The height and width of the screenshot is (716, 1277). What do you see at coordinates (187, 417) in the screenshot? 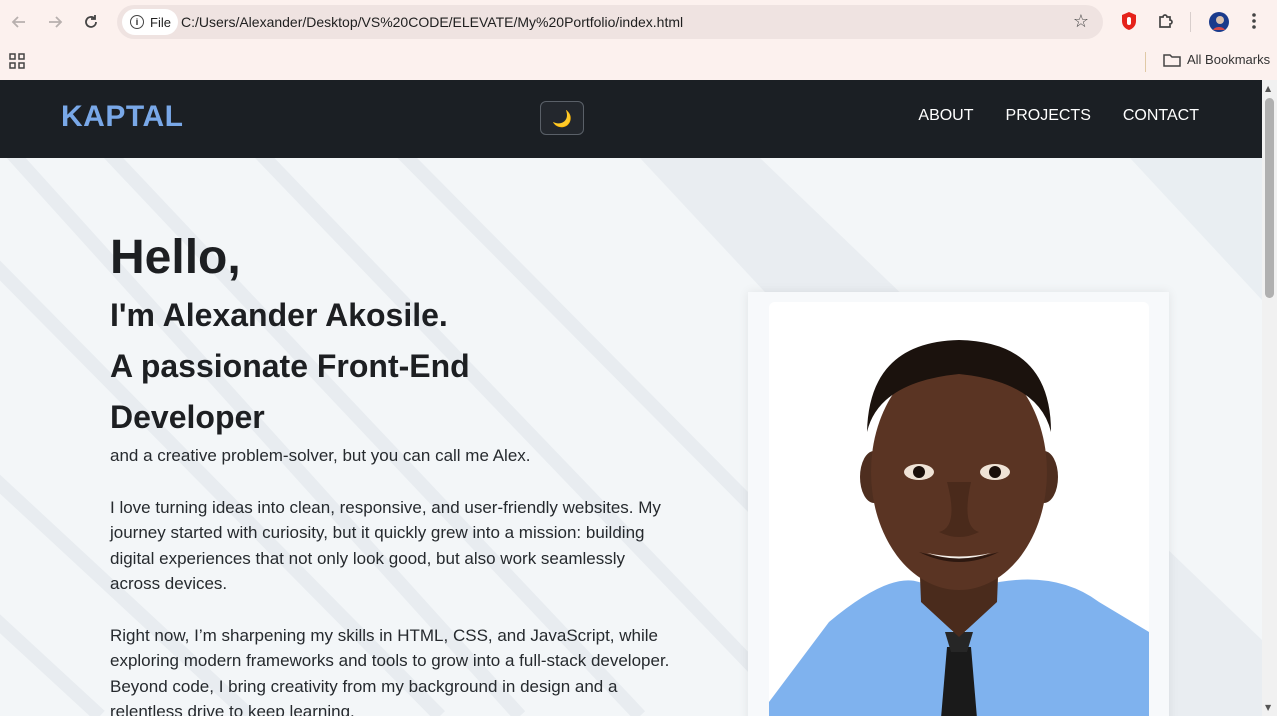
I see `intro-line-3: Developer` at bounding box center [187, 417].